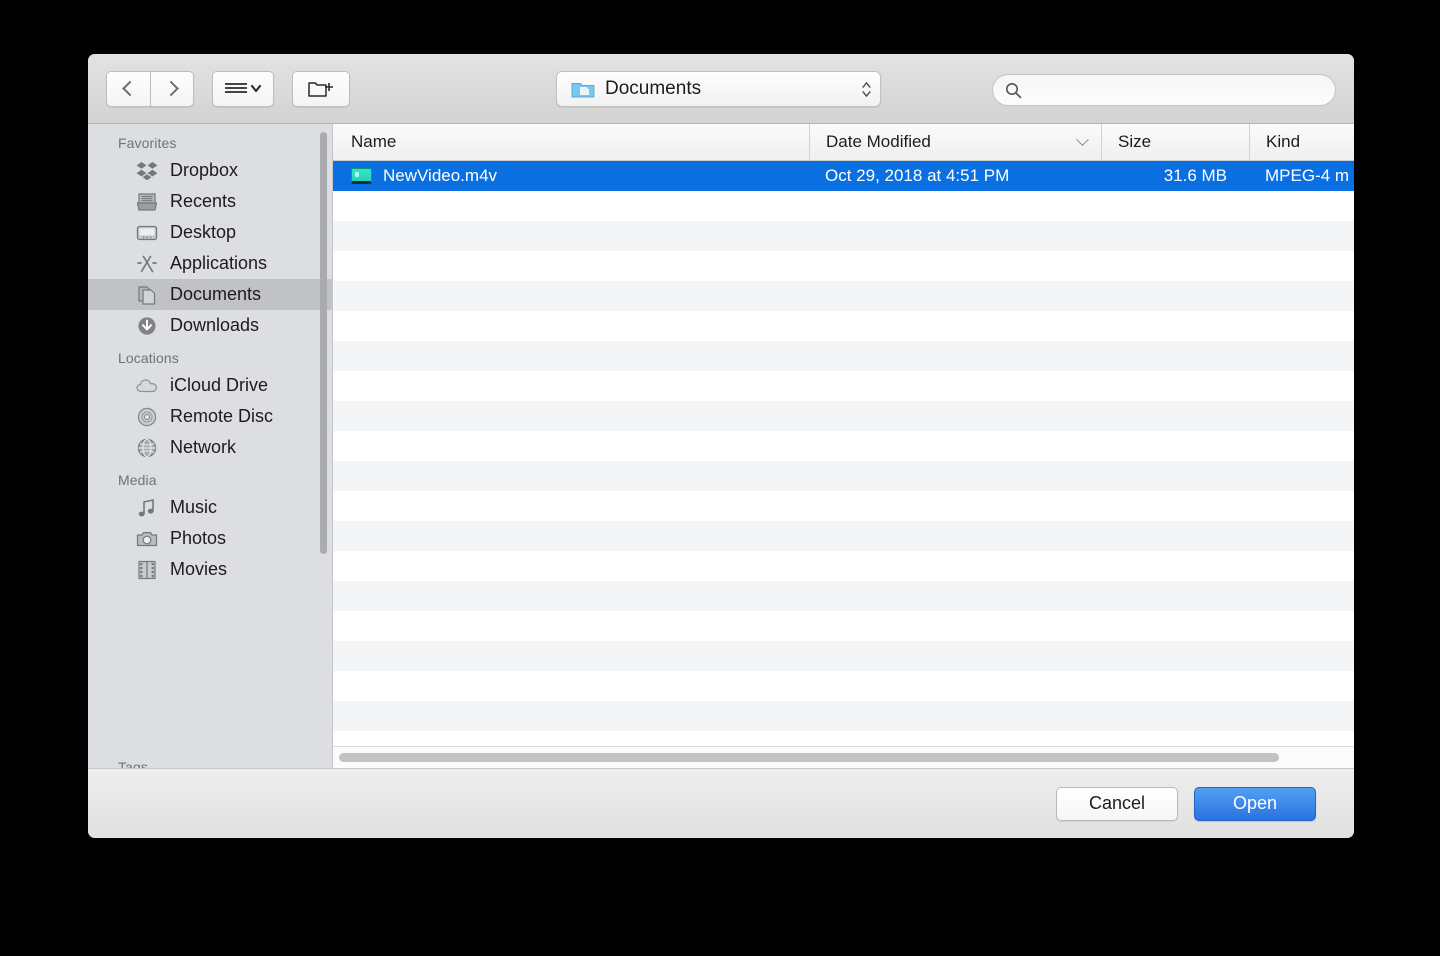  I want to click on chevron-down-icon, so click(1082, 139).